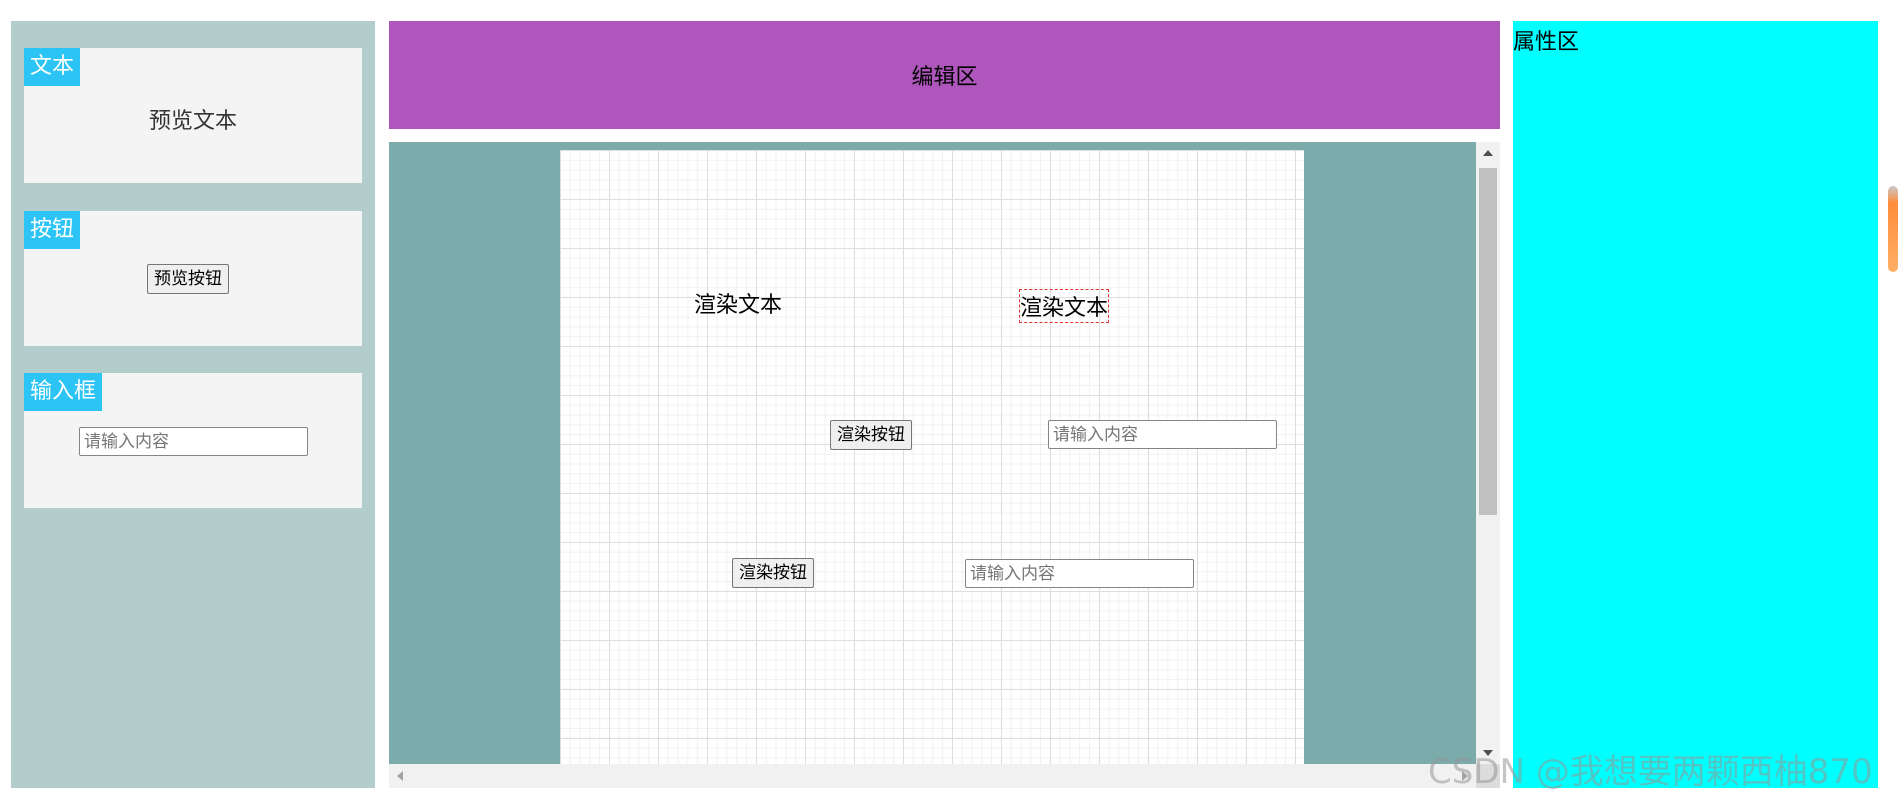  What do you see at coordinates (932, 776) in the screenshot?
I see `horizontal-scrollbar` at bounding box center [932, 776].